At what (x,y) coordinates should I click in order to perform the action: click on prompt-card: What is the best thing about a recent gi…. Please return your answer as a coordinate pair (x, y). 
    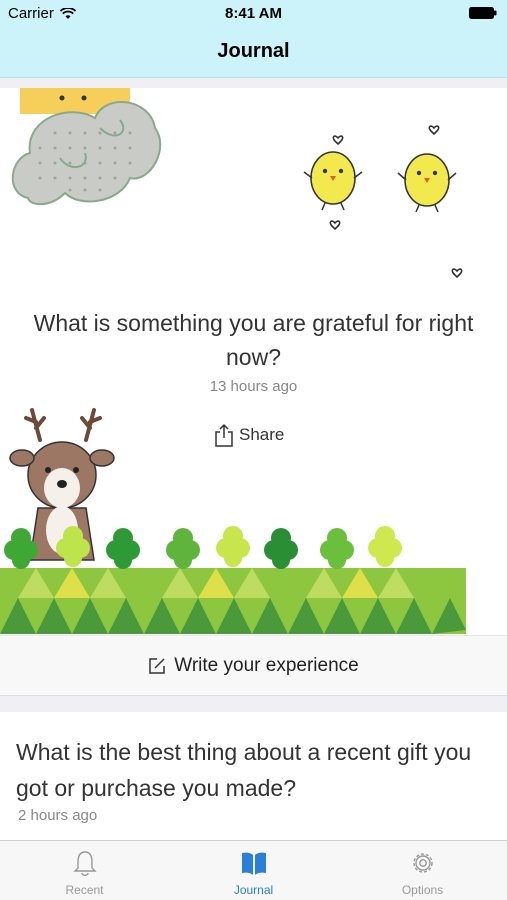
    Looking at the image, I should click on (253, 776).